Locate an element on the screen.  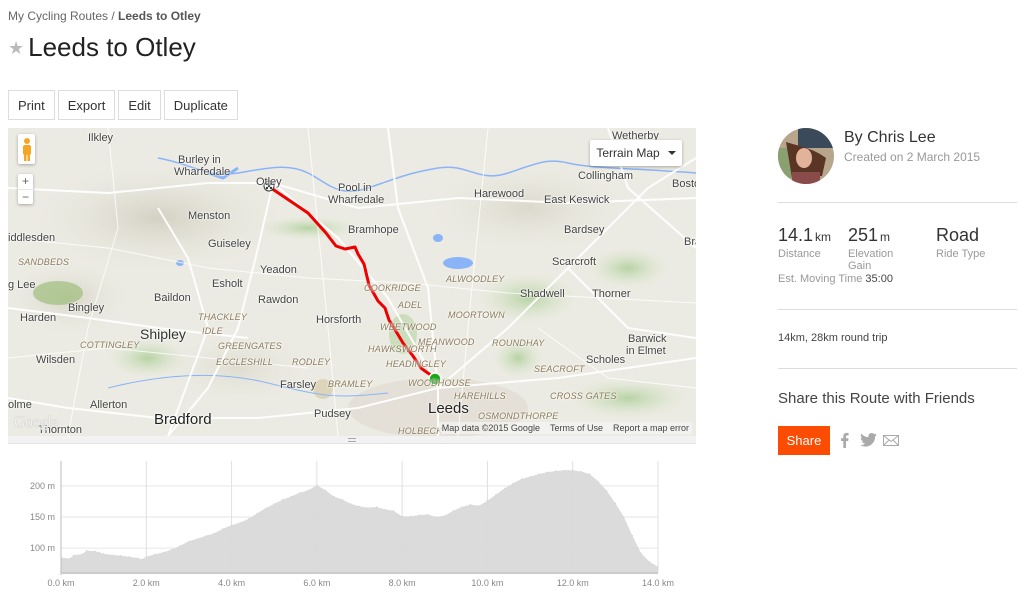
print-button: Print is located at coordinates (31, 105).